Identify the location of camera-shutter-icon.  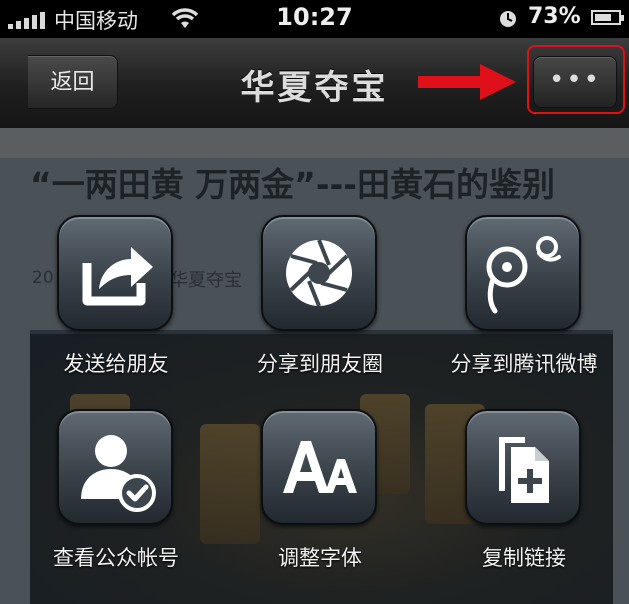
(319, 273).